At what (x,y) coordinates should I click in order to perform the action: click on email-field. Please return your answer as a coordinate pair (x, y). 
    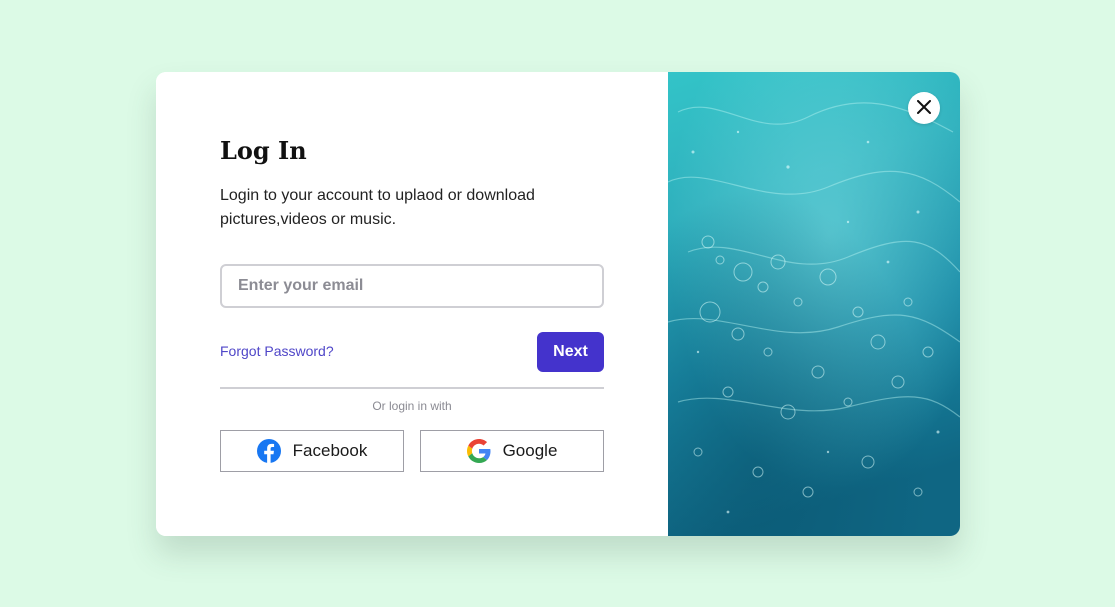
    Looking at the image, I should click on (412, 286).